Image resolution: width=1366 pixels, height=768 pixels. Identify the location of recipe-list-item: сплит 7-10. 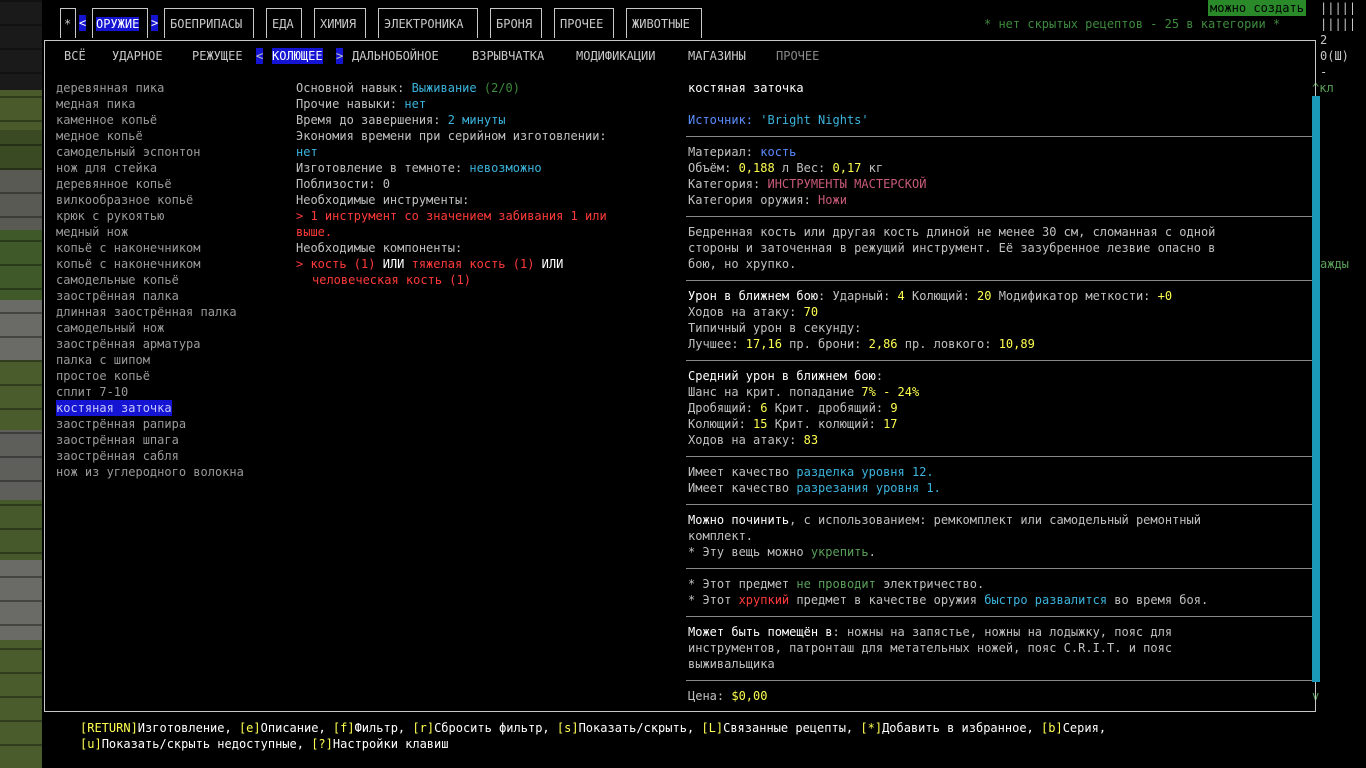
(150, 392).